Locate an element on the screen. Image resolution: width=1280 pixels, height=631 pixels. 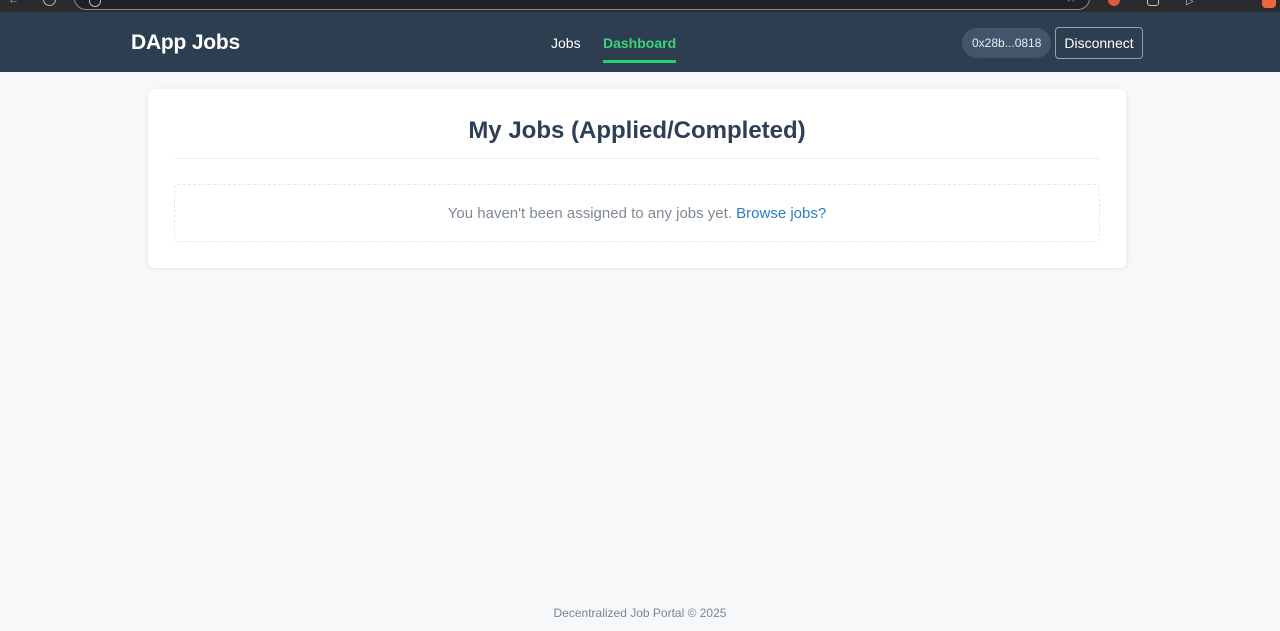
wallet-address-badge: 0x28b...0818 is located at coordinates (1007, 43).